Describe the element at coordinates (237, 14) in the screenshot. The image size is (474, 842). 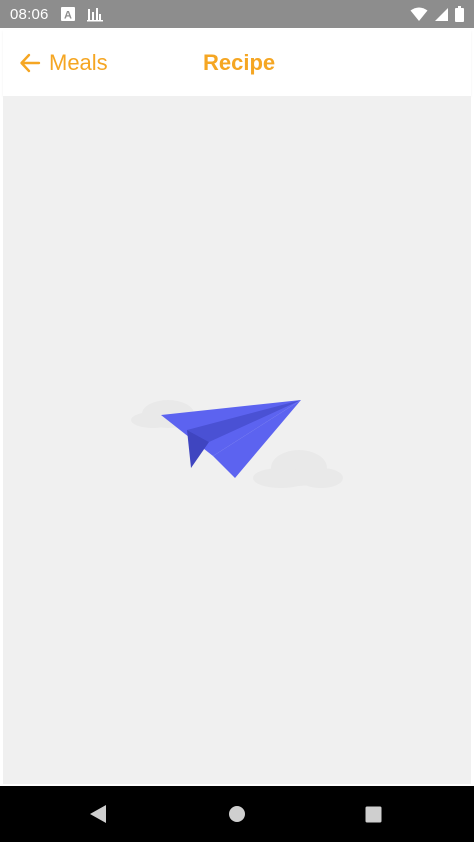
I see `status-bar: 08:06 A` at that location.